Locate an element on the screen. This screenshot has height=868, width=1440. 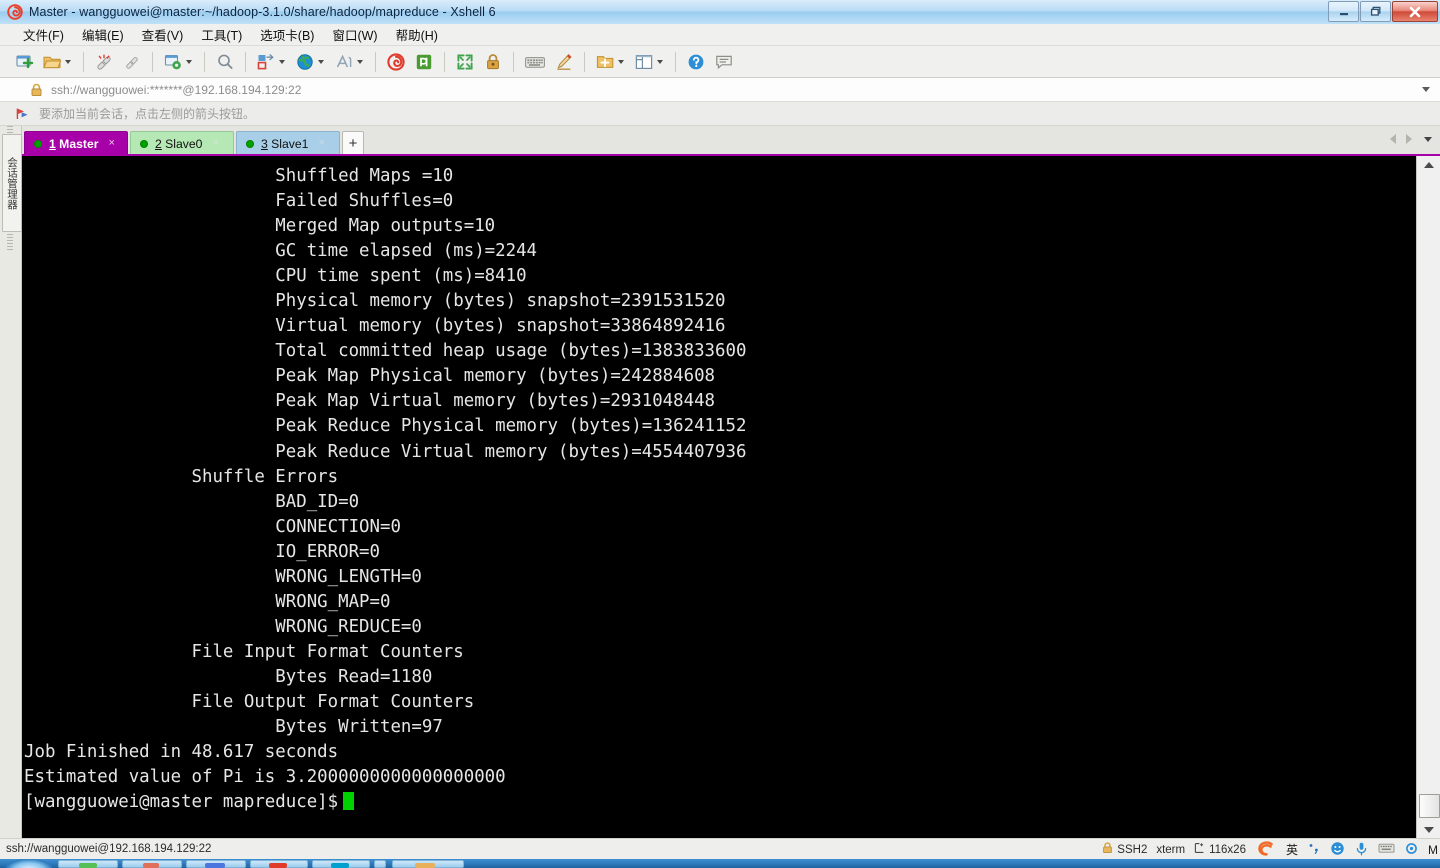
menu-tabs: 选项卡(B) is located at coordinates (287, 34).